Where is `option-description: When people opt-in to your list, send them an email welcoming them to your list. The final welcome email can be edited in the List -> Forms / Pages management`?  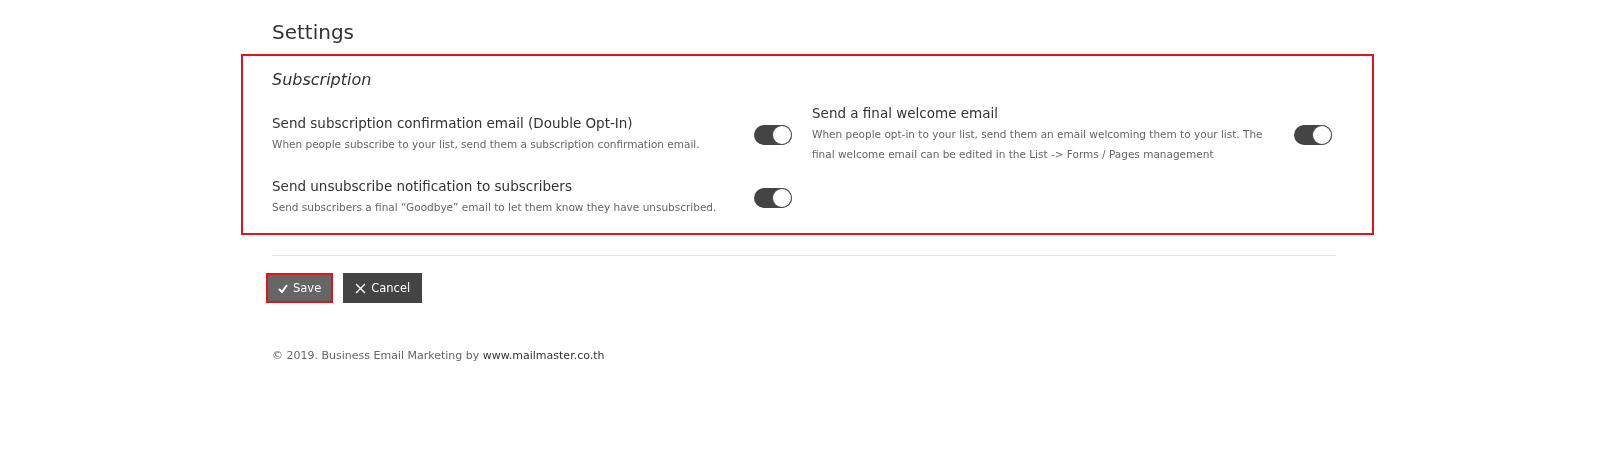
option-description: When people opt-in to your list, send them an email welcoming them to your list. The final welcome email can be edited in the List -> Forms / Pages management is located at coordinates (1038, 144).